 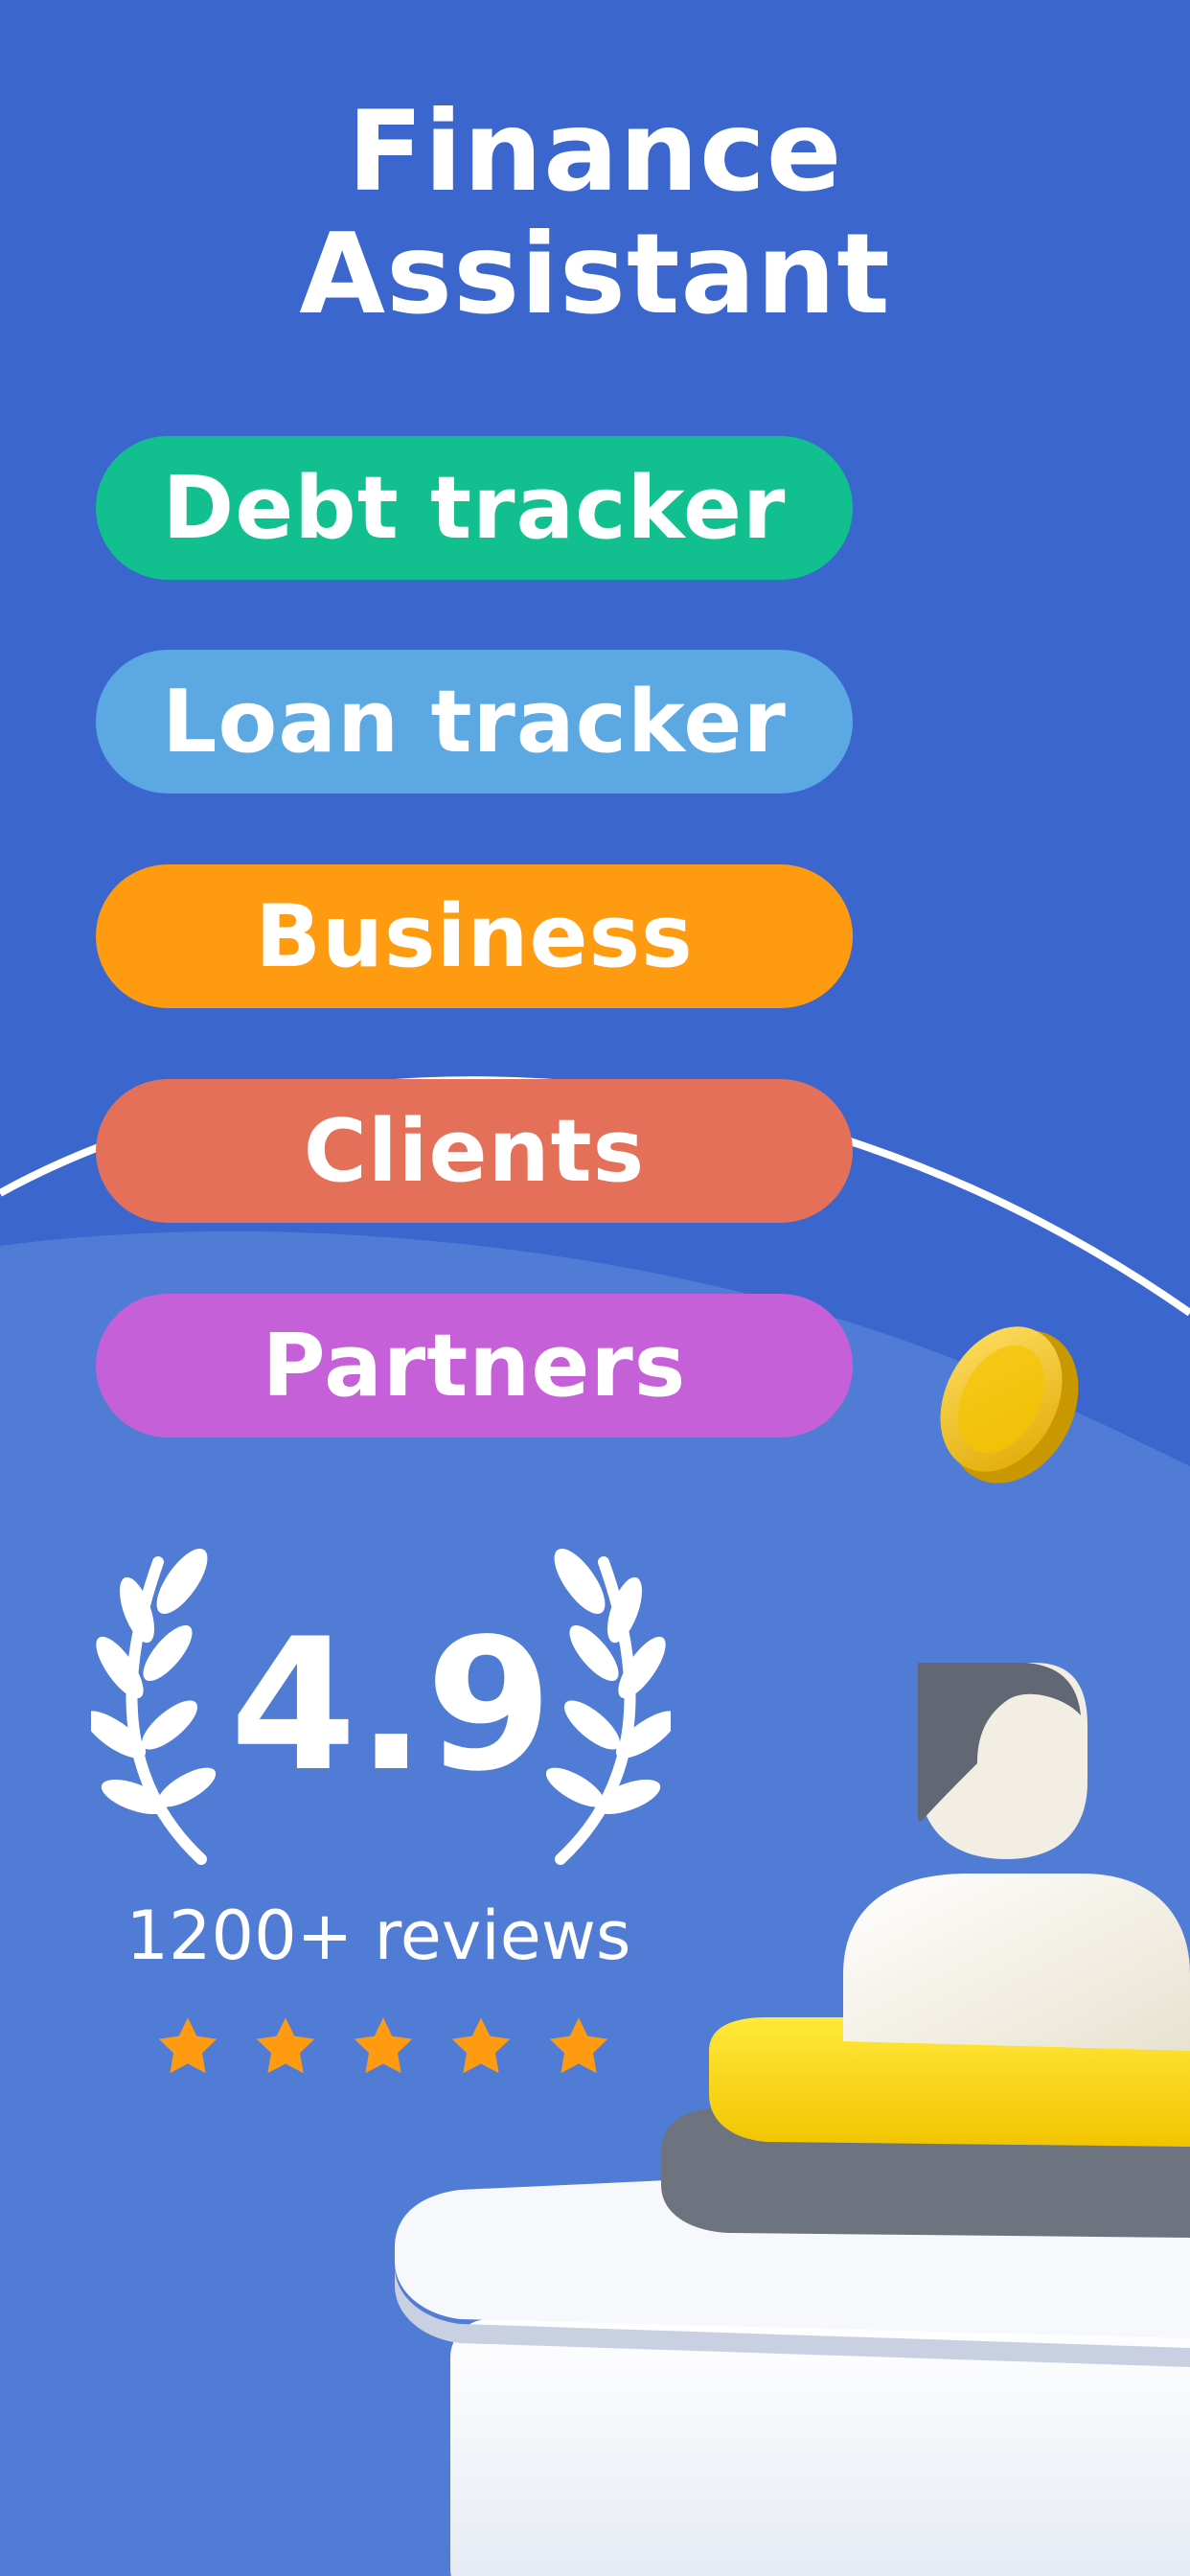 I want to click on person-base-icon, so click(x=926, y=2127).